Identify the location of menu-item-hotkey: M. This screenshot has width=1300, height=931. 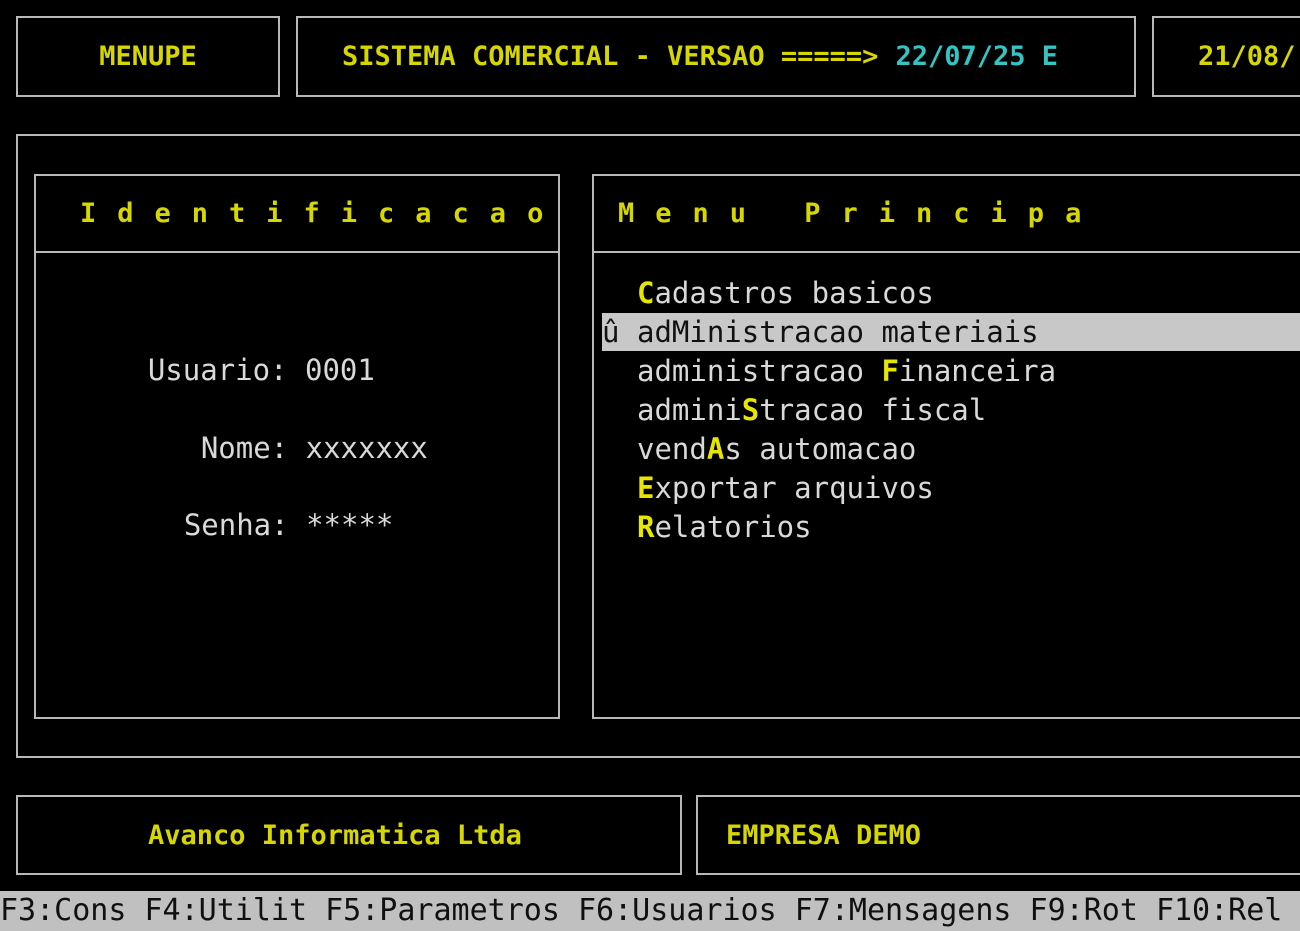
(680, 332).